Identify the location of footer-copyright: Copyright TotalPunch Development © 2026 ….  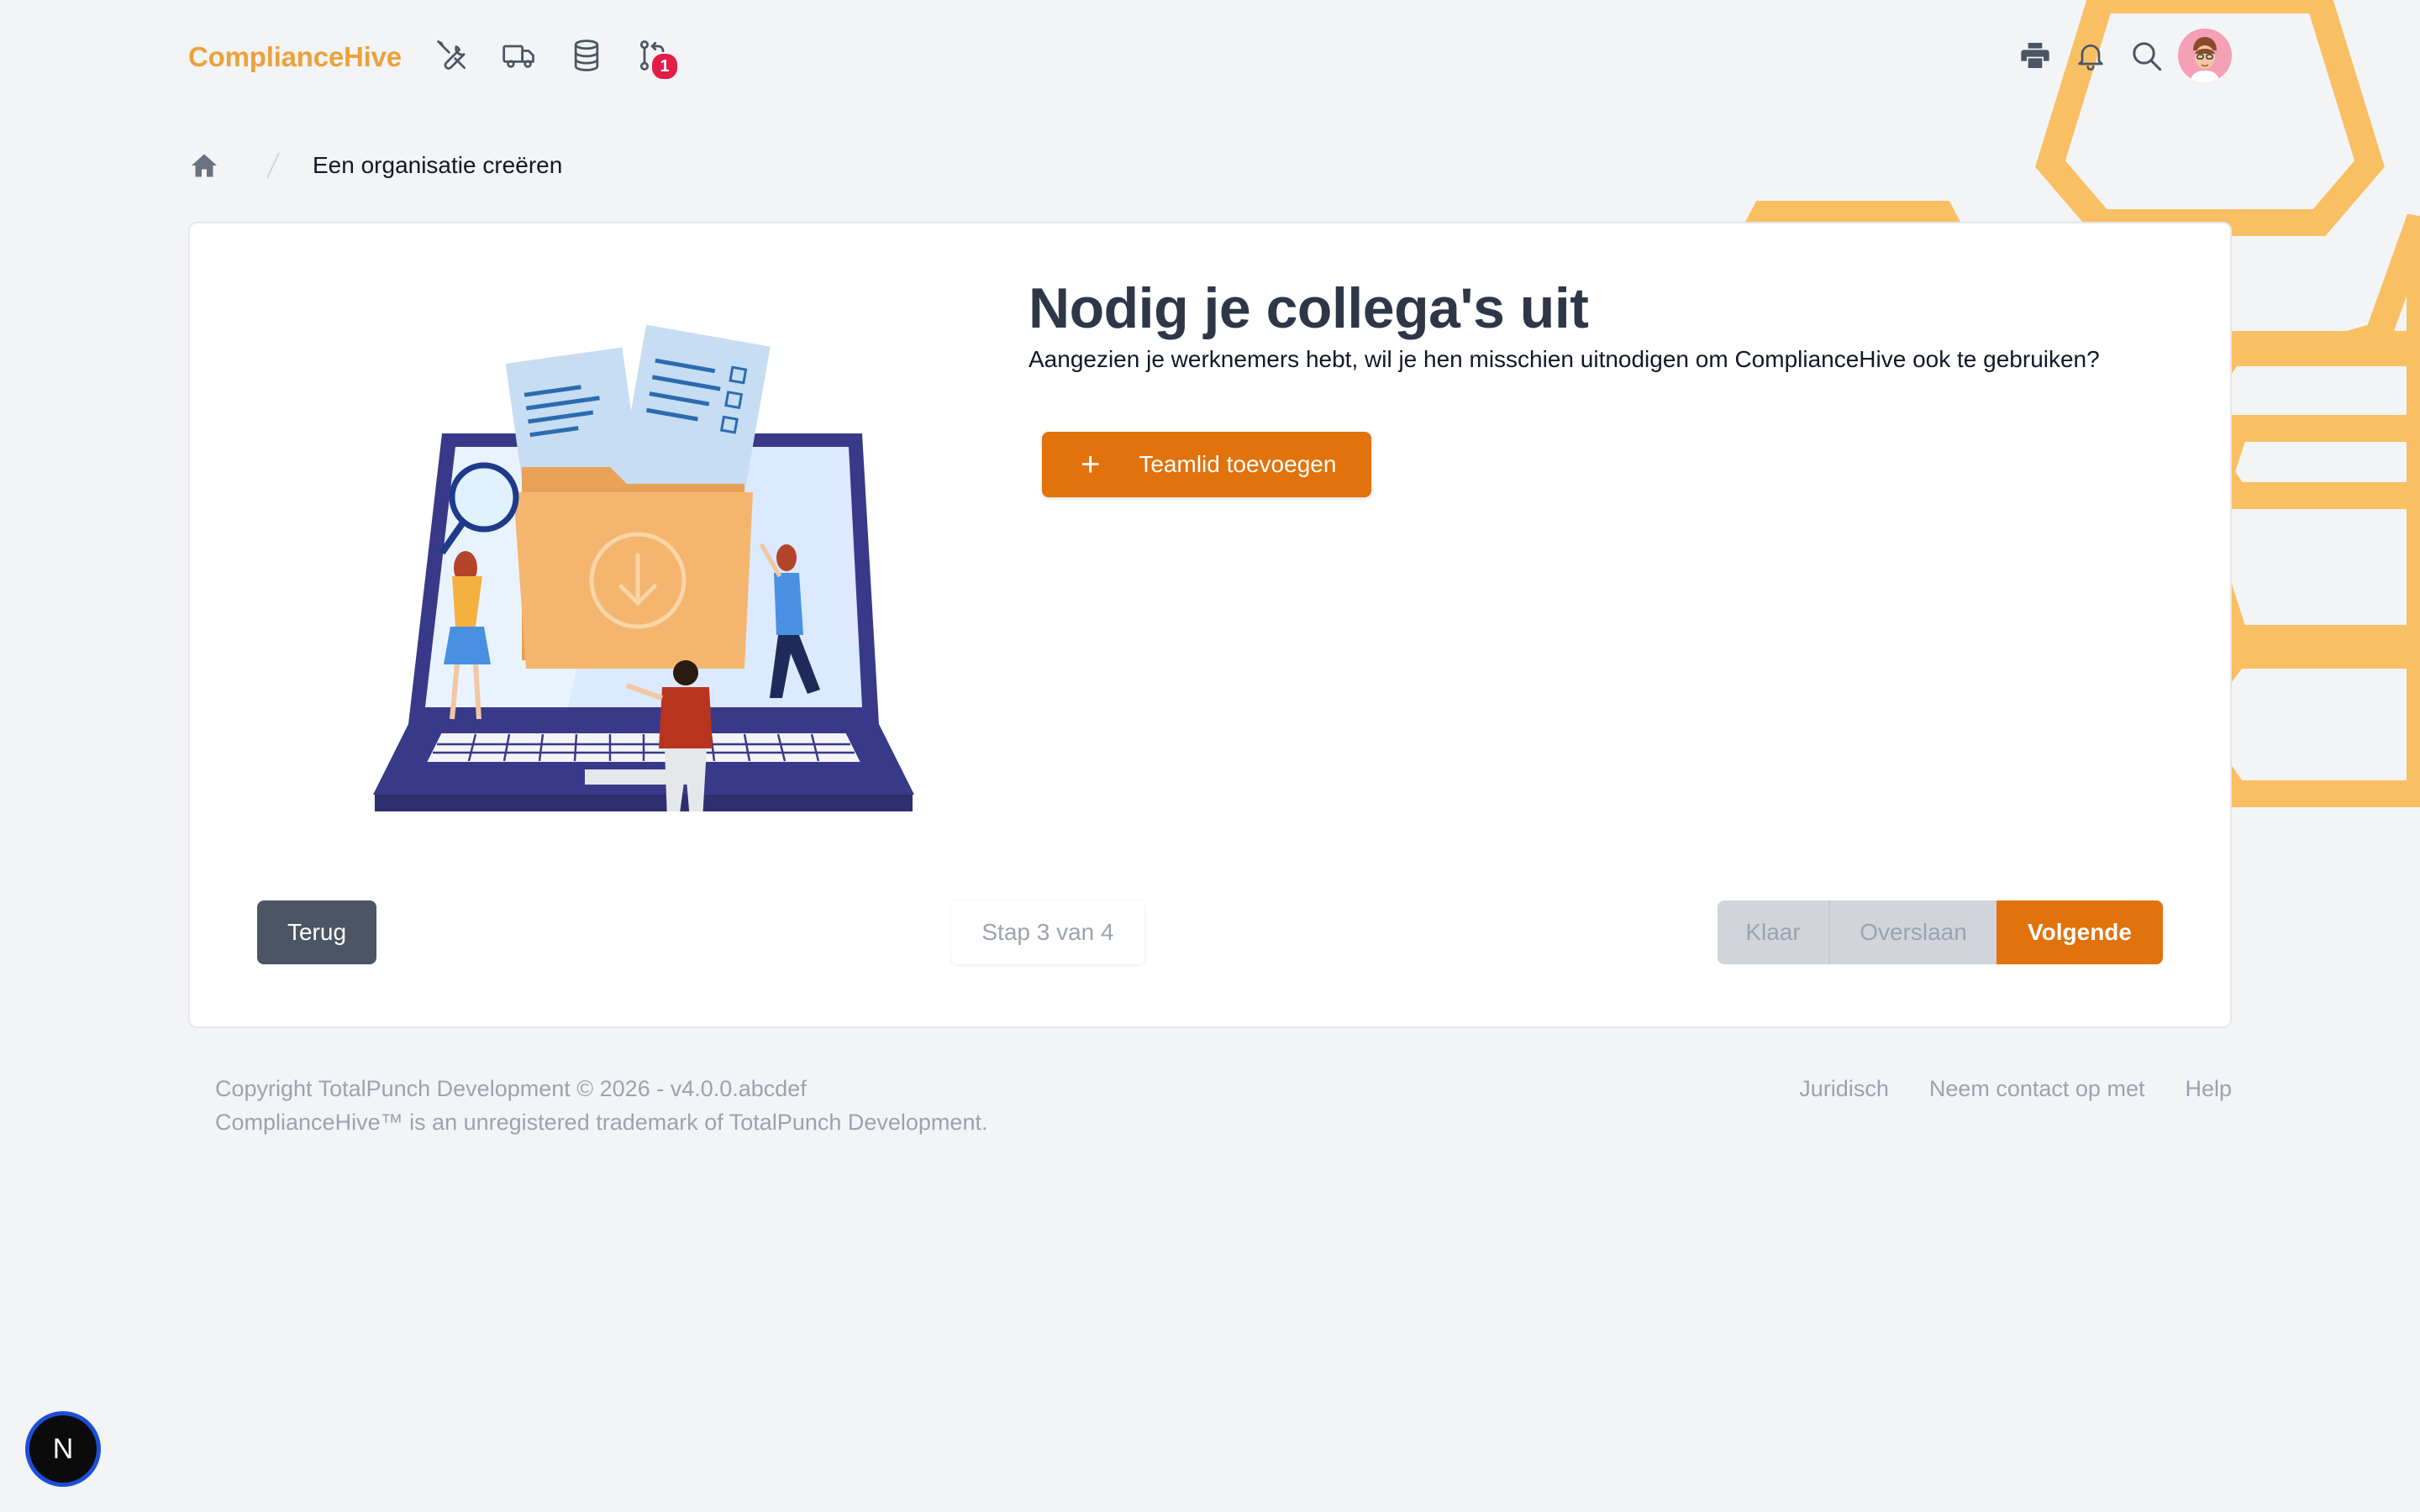
(601, 1105).